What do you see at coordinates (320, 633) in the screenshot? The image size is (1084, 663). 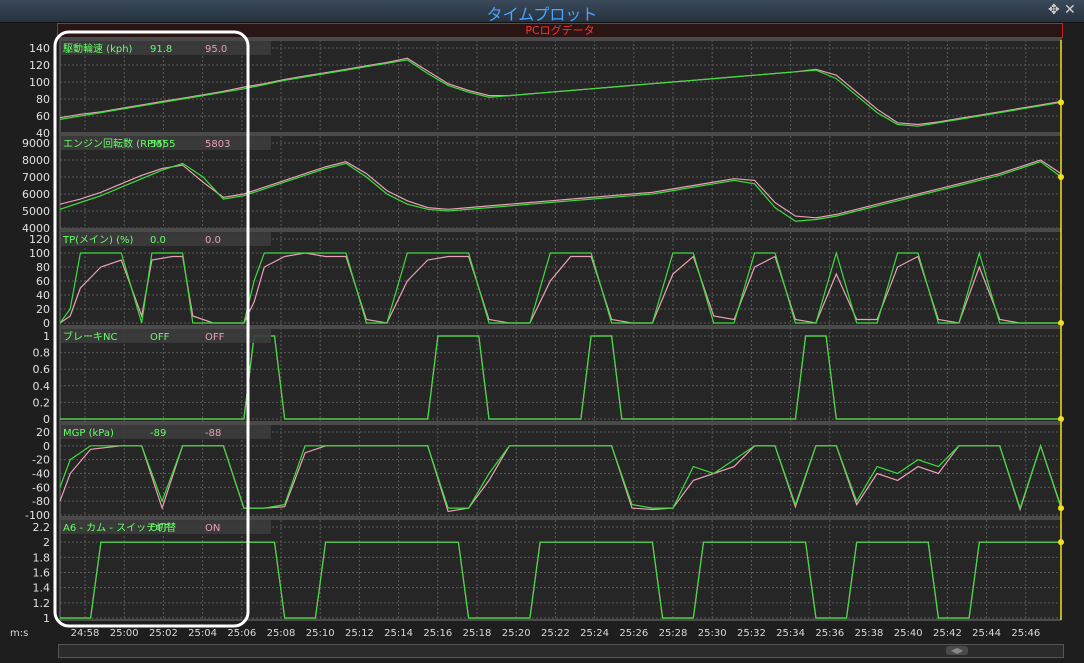 I see `x-tick-label: 25:10` at bounding box center [320, 633].